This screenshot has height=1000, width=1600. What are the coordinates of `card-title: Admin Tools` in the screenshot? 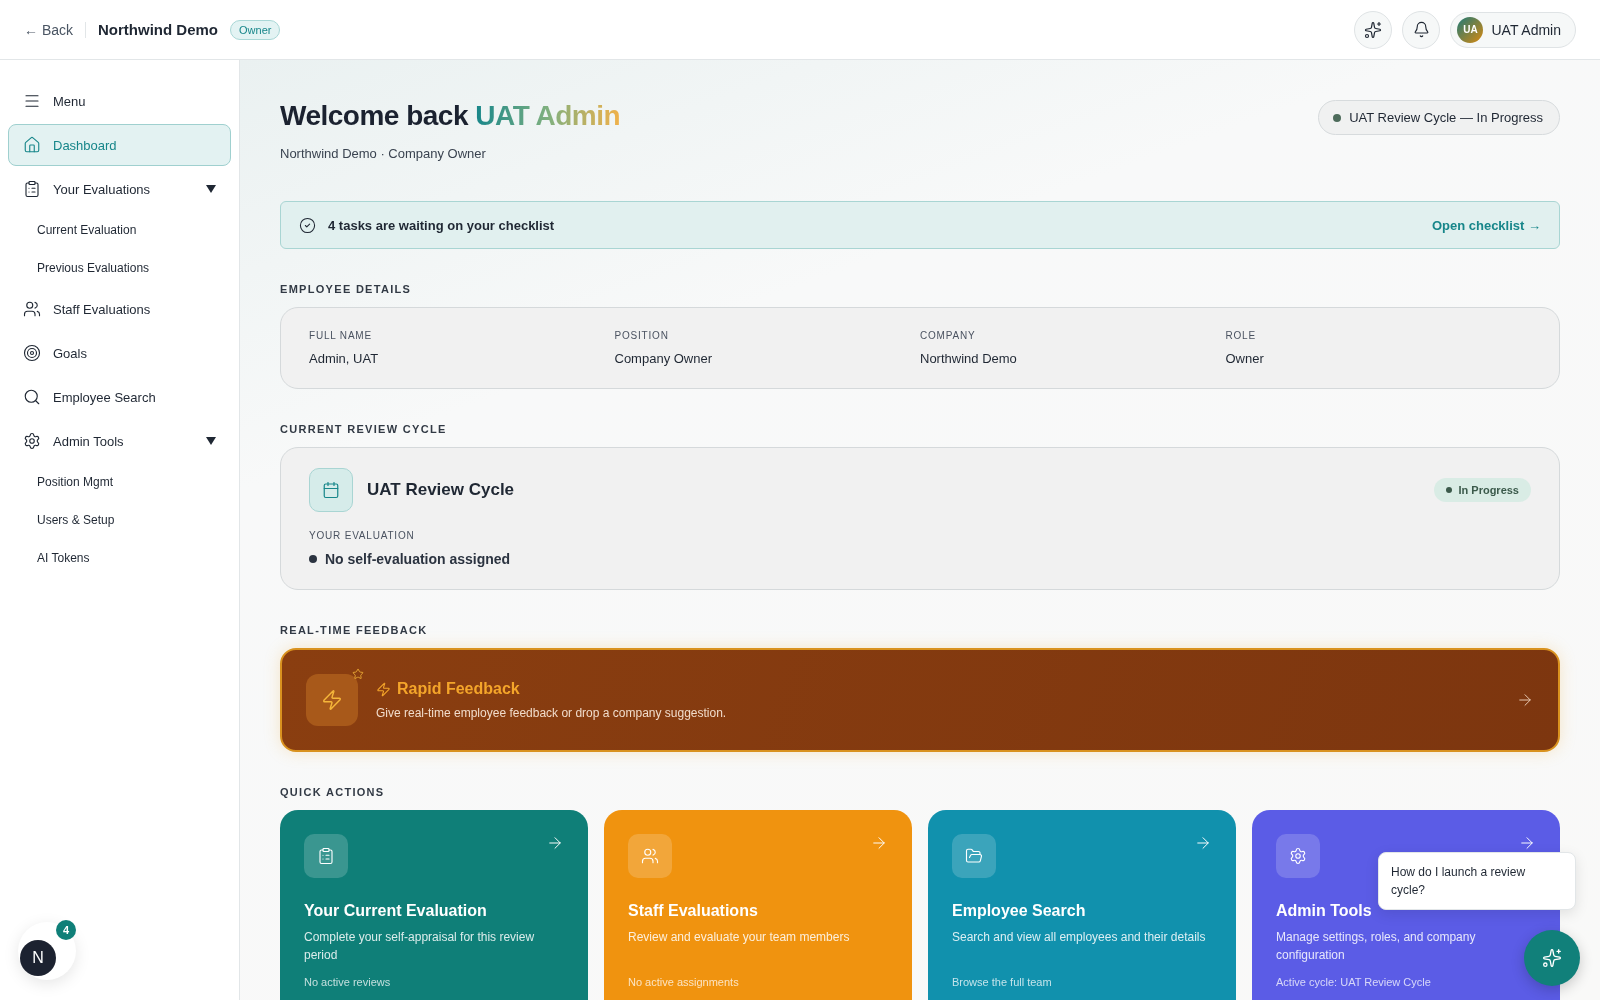 It's located at (1324, 911).